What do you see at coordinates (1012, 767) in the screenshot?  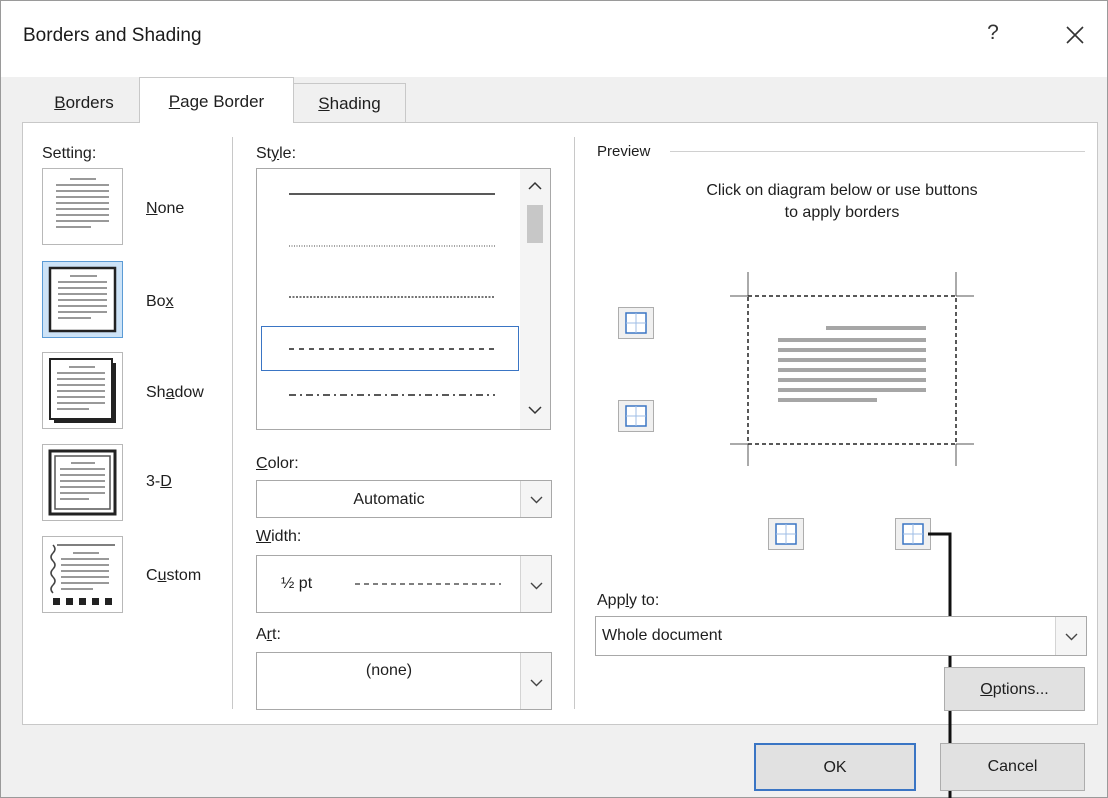 I see `cancel-button: Cancel` at bounding box center [1012, 767].